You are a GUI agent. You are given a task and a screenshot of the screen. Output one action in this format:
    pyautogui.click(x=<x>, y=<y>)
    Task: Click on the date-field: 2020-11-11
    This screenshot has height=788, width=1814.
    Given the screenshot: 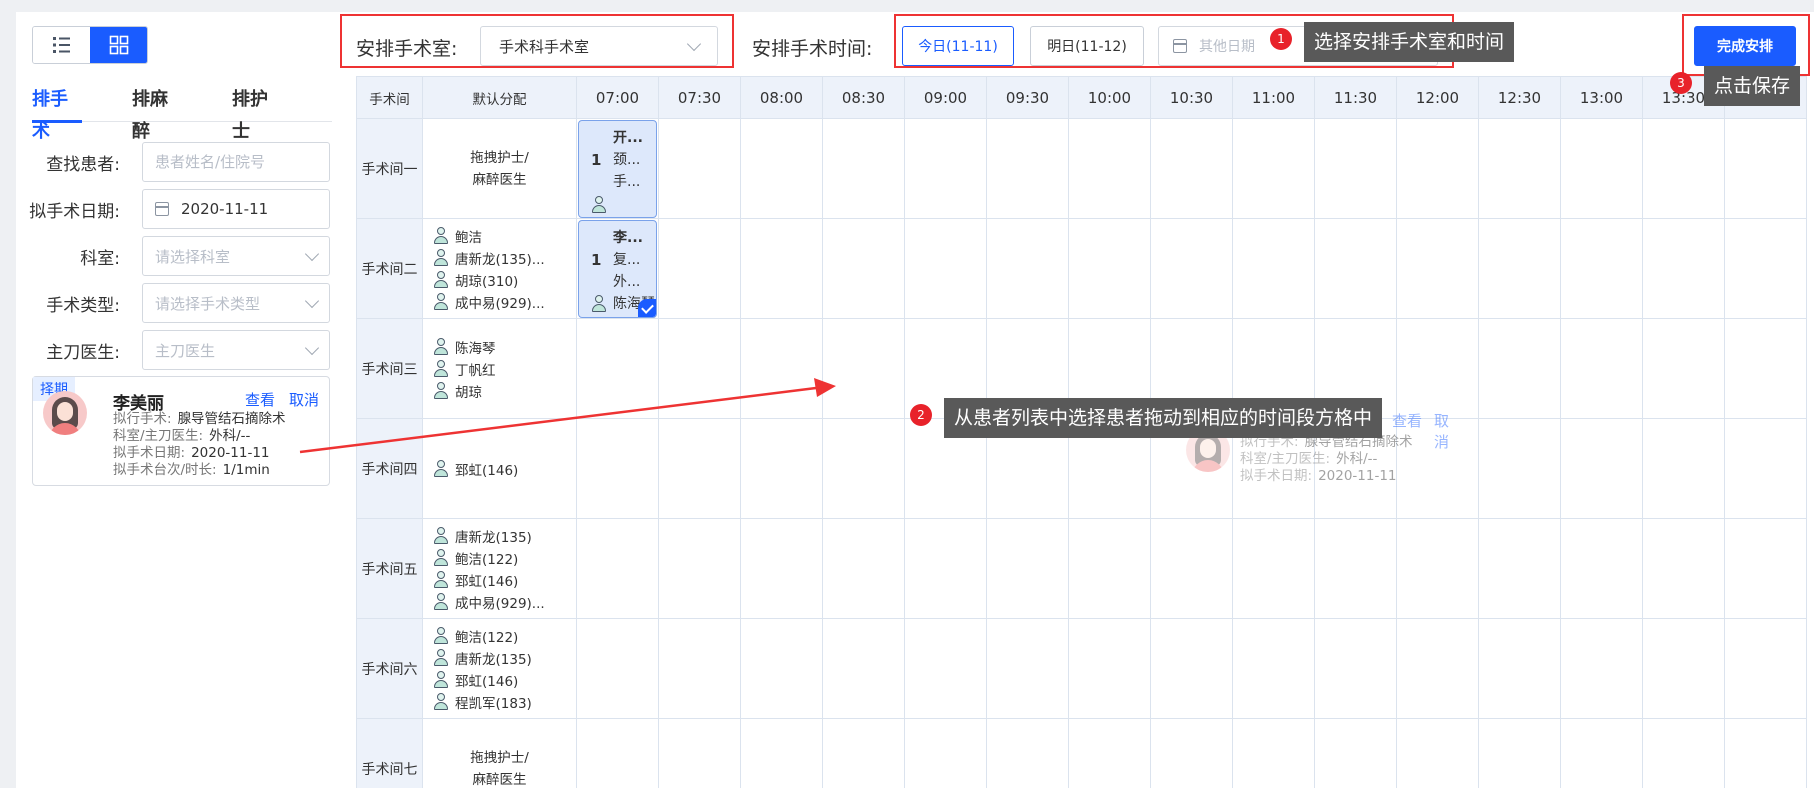 What is the action you would take?
    pyautogui.click(x=236, y=209)
    